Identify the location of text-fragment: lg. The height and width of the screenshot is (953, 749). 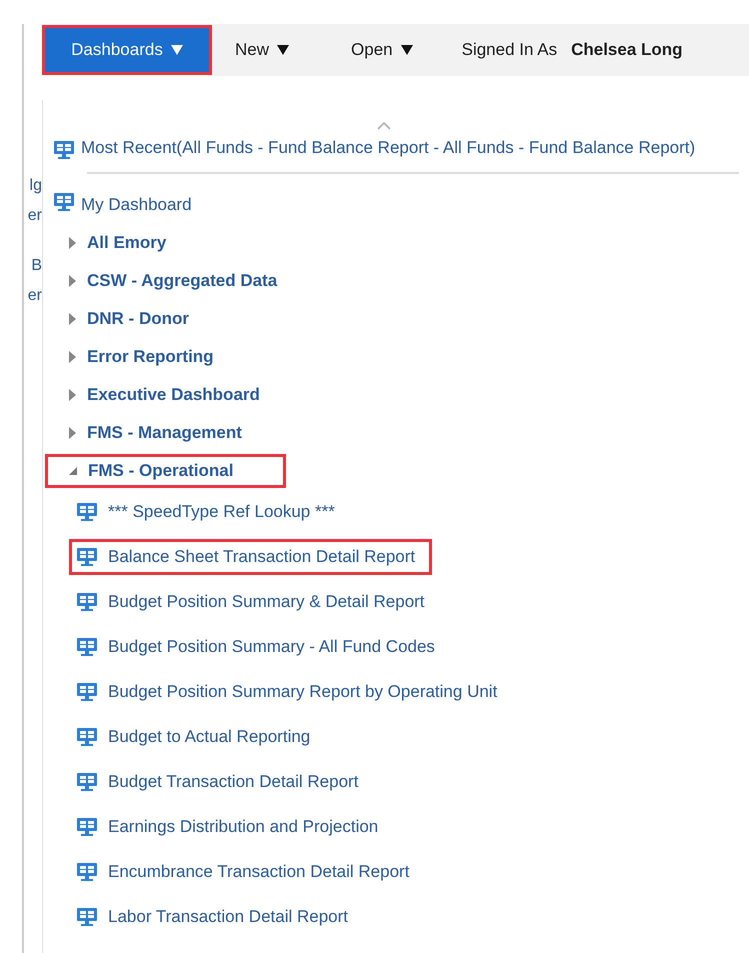
(35, 186).